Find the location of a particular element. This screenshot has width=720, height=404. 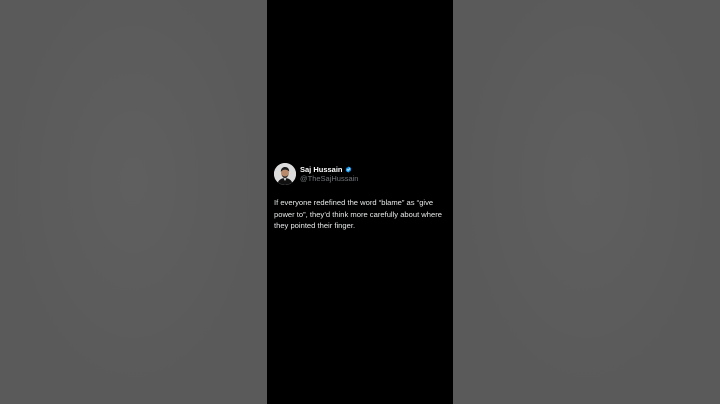

author-display-name: Saj Hussain is located at coordinates (321, 169).